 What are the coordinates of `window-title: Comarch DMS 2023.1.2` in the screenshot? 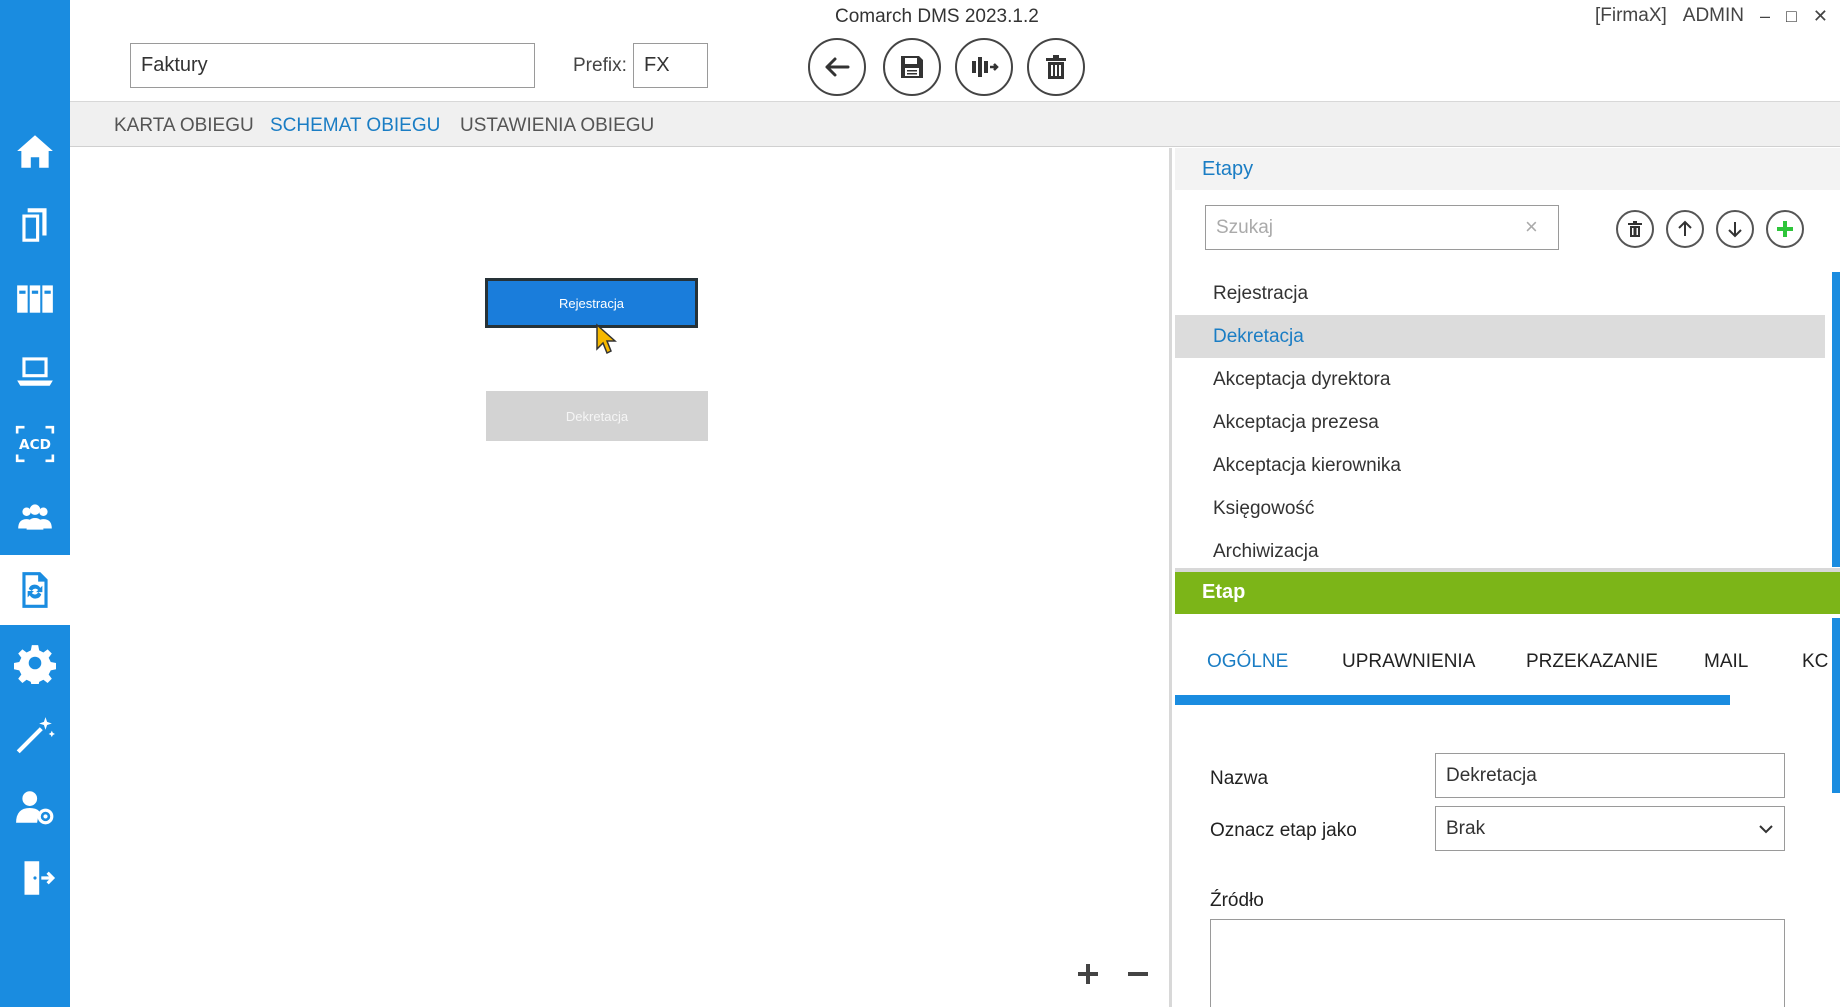 It's located at (937, 16).